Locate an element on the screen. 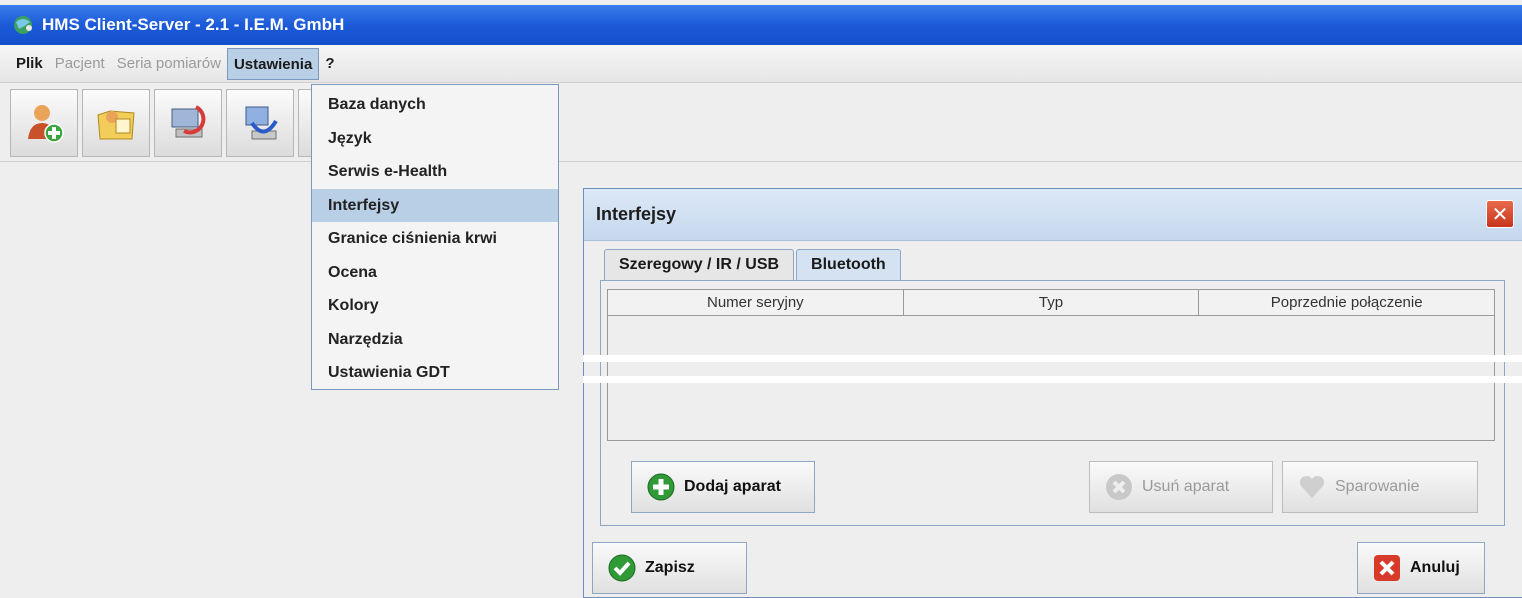 The image size is (1522, 598). menubar: Plik Pacjent Seria pomiarów Ustawienia ? is located at coordinates (761, 64).